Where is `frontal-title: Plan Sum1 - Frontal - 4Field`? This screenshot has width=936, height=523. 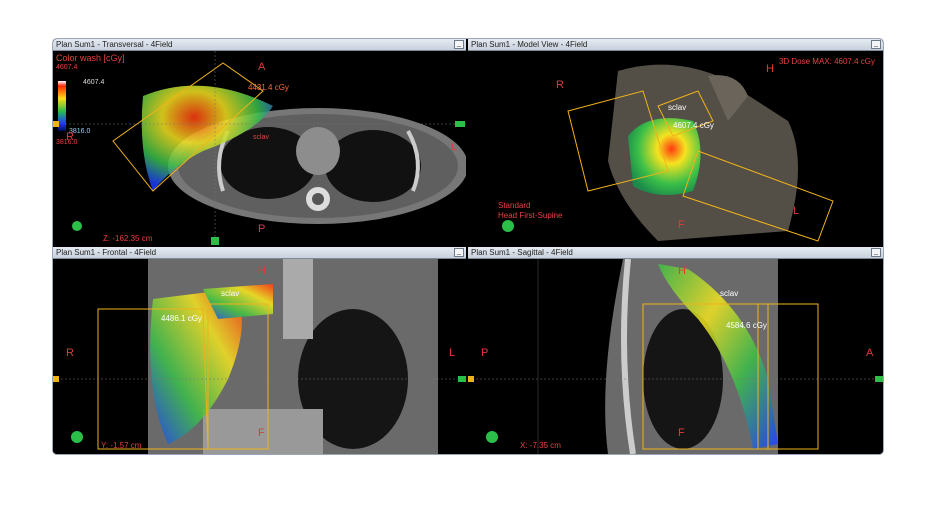
frontal-title: Plan Sum1 - Frontal - 4Field is located at coordinates (106, 252).